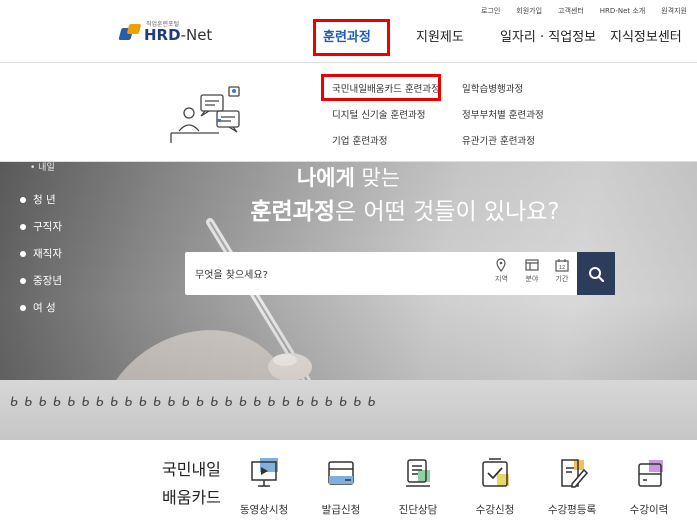 This screenshot has width=697, height=525. Describe the element at coordinates (341, 486) in the screenshot. I see `quick-card-issue: 발급신청` at that location.